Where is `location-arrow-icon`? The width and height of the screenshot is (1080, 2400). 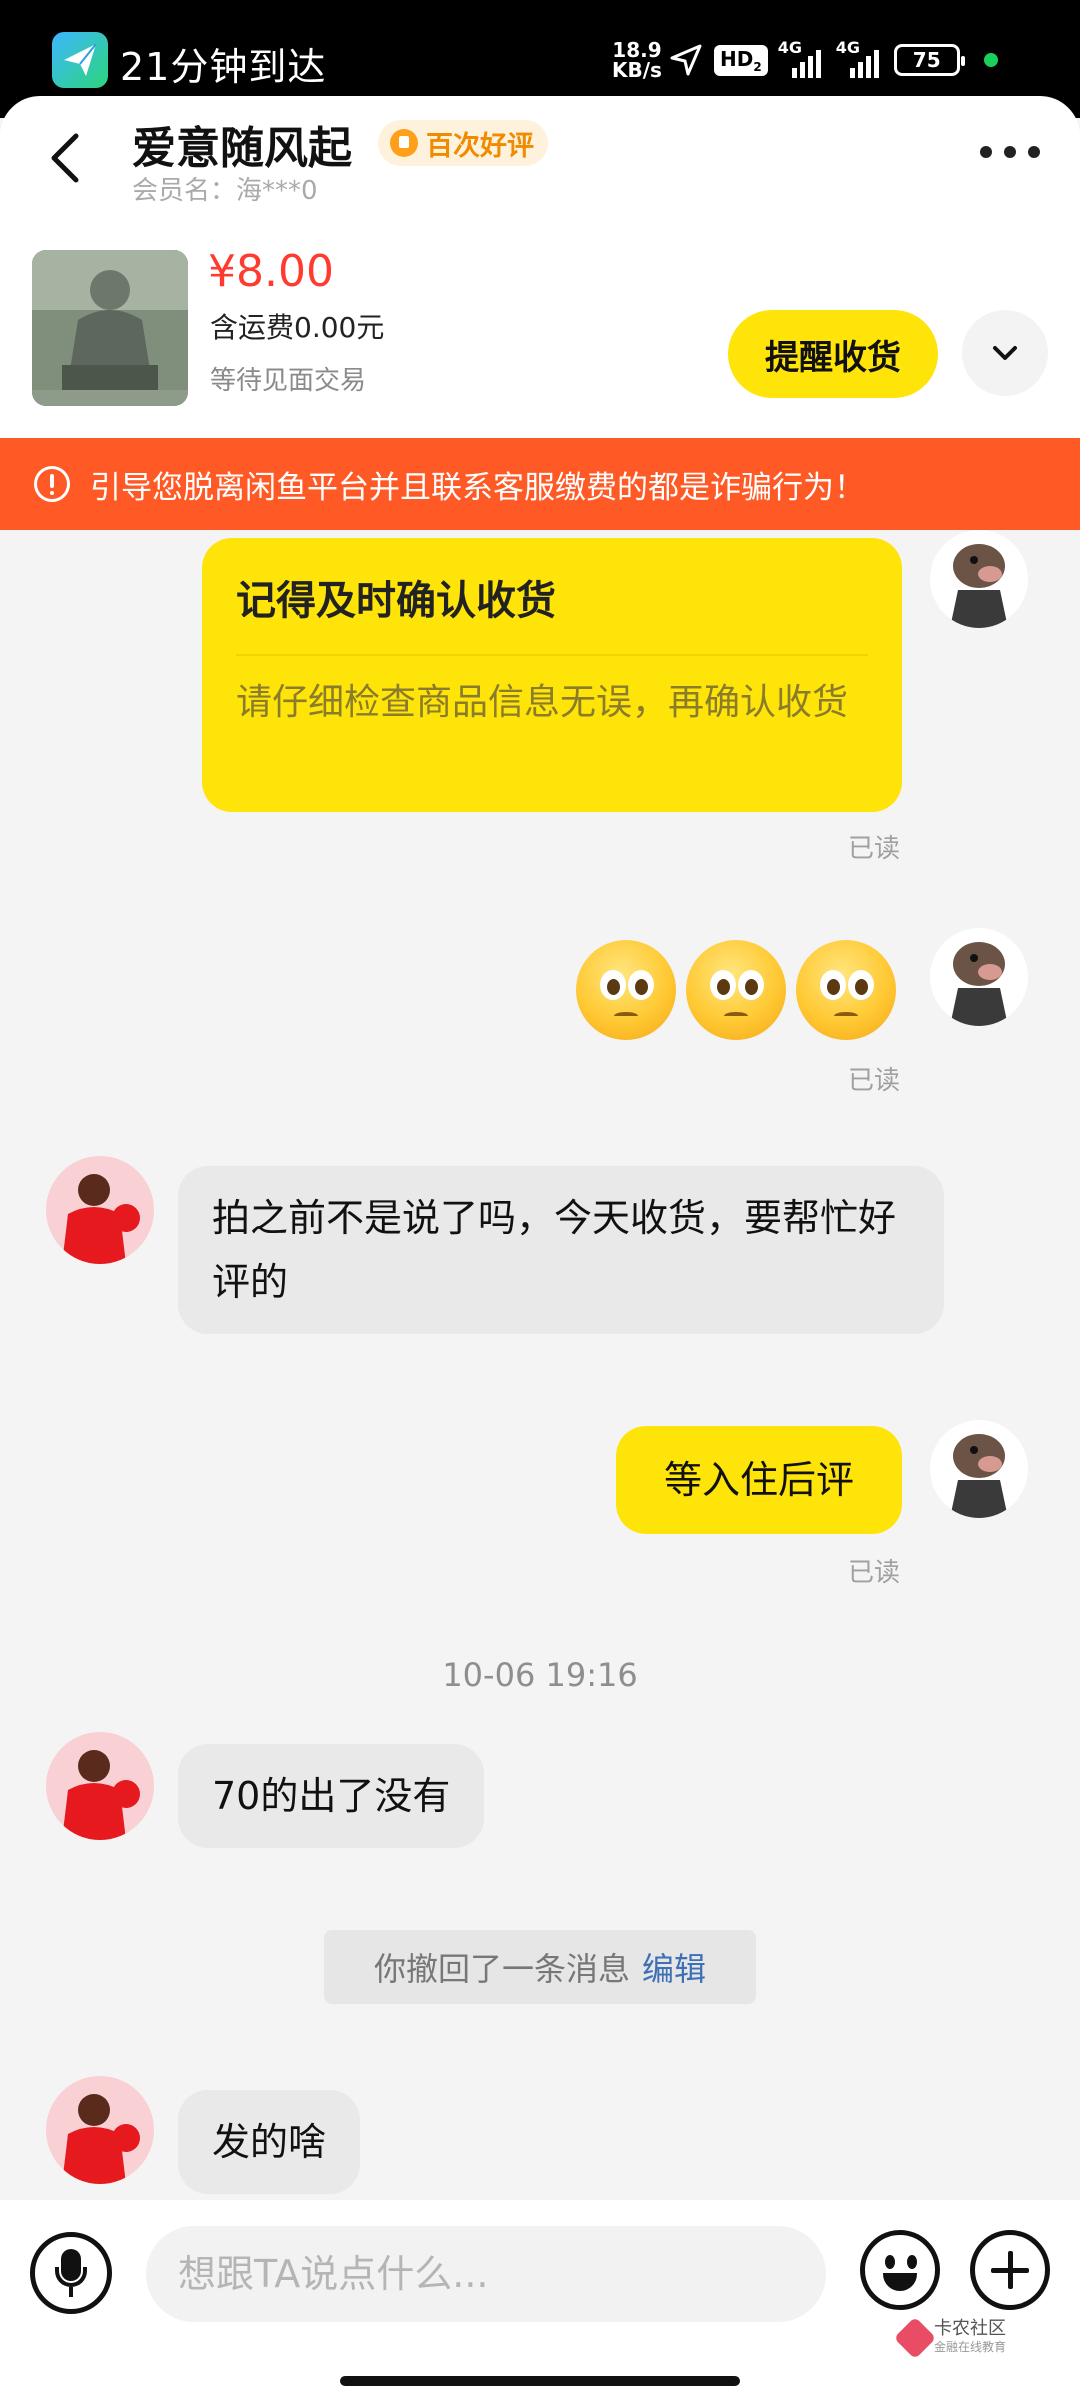
location-arrow-icon is located at coordinates (686, 60).